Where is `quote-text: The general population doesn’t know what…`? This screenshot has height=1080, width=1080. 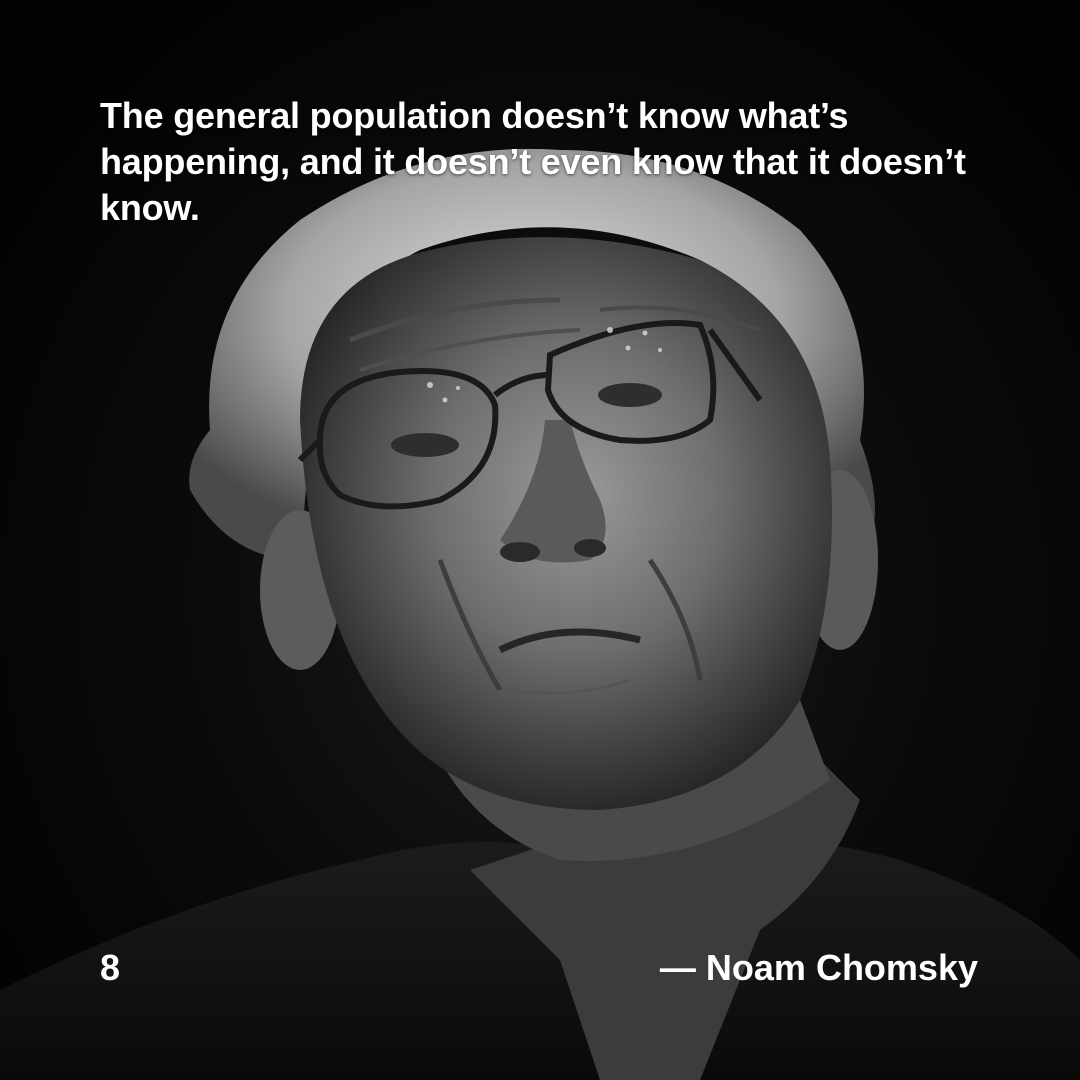 quote-text: The general population doesn’t know what… is located at coordinates (533, 161).